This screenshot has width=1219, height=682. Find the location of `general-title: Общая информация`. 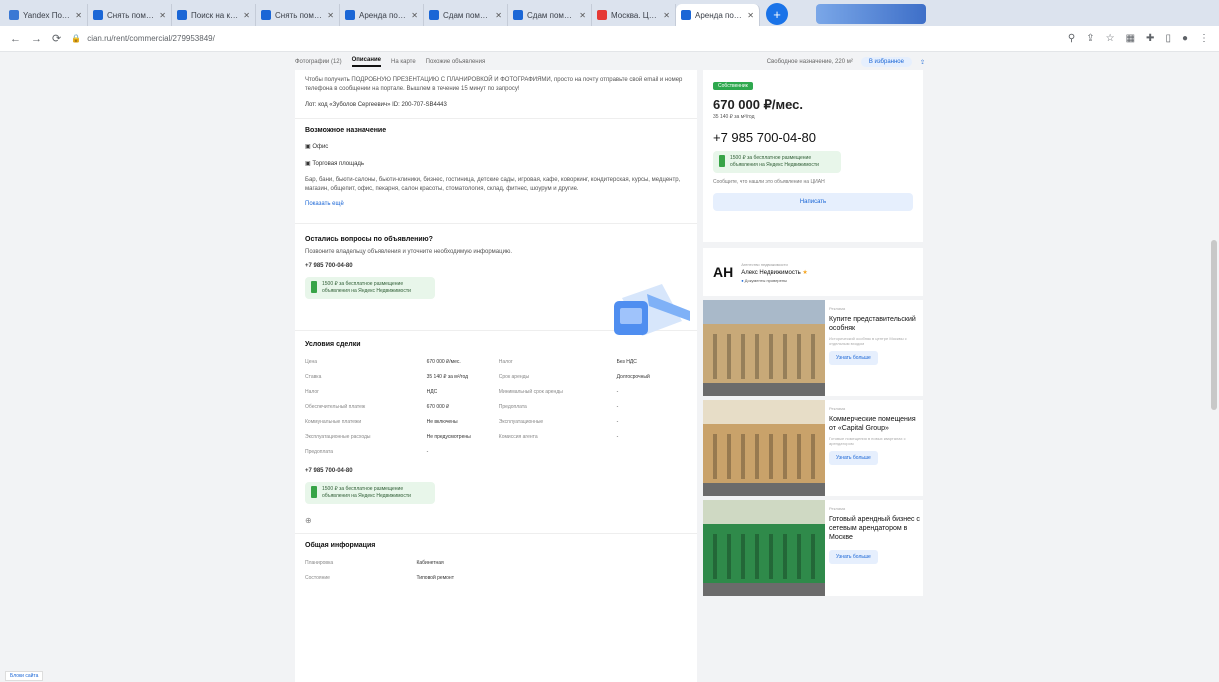

general-title: Общая информация is located at coordinates (340, 545).